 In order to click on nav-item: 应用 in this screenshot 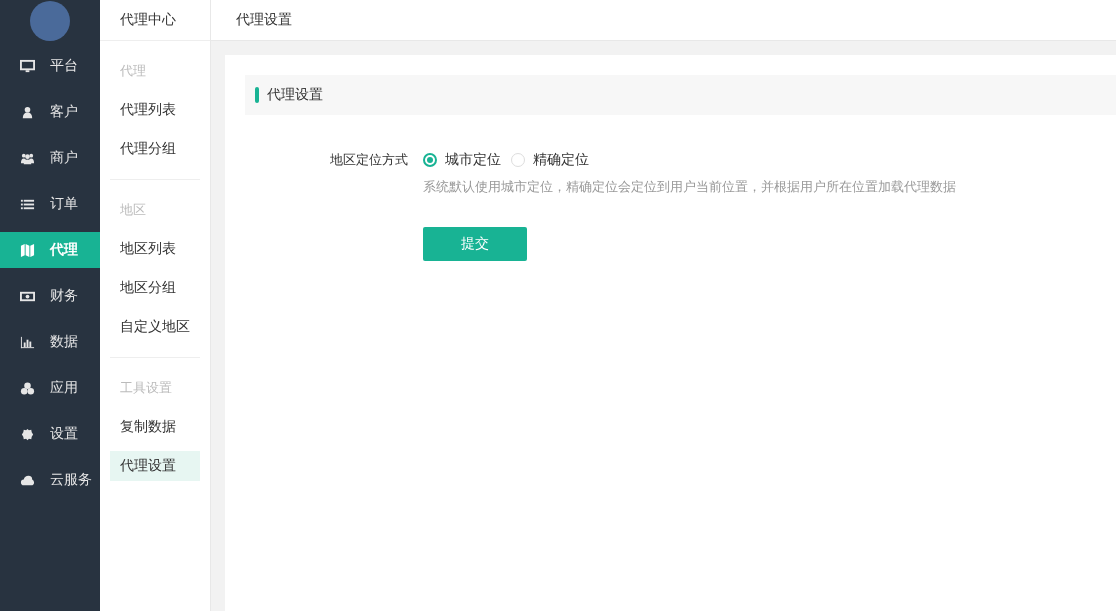, I will do `click(50, 388)`.